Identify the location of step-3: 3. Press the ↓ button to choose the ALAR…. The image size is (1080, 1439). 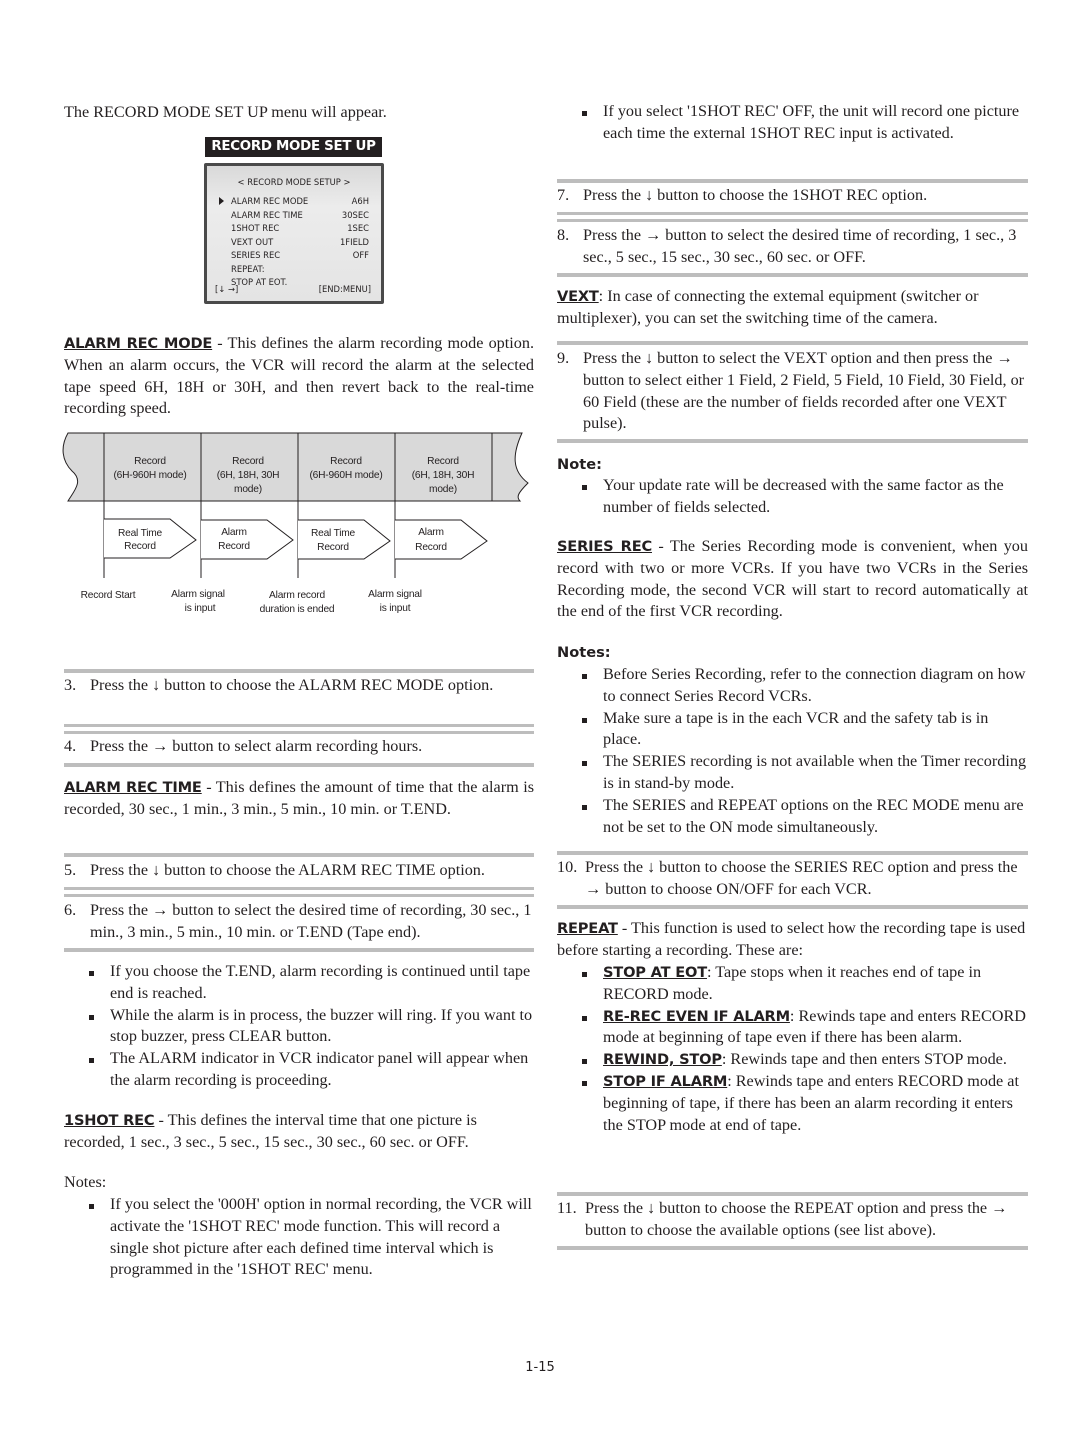
(279, 685).